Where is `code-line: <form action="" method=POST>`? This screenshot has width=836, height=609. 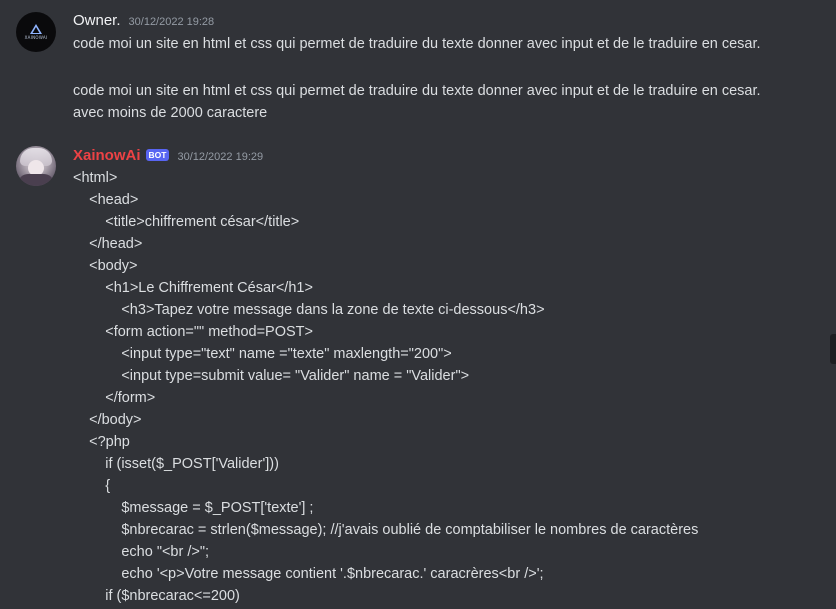 code-line: <form action="" method=POST> is located at coordinates (193, 332).